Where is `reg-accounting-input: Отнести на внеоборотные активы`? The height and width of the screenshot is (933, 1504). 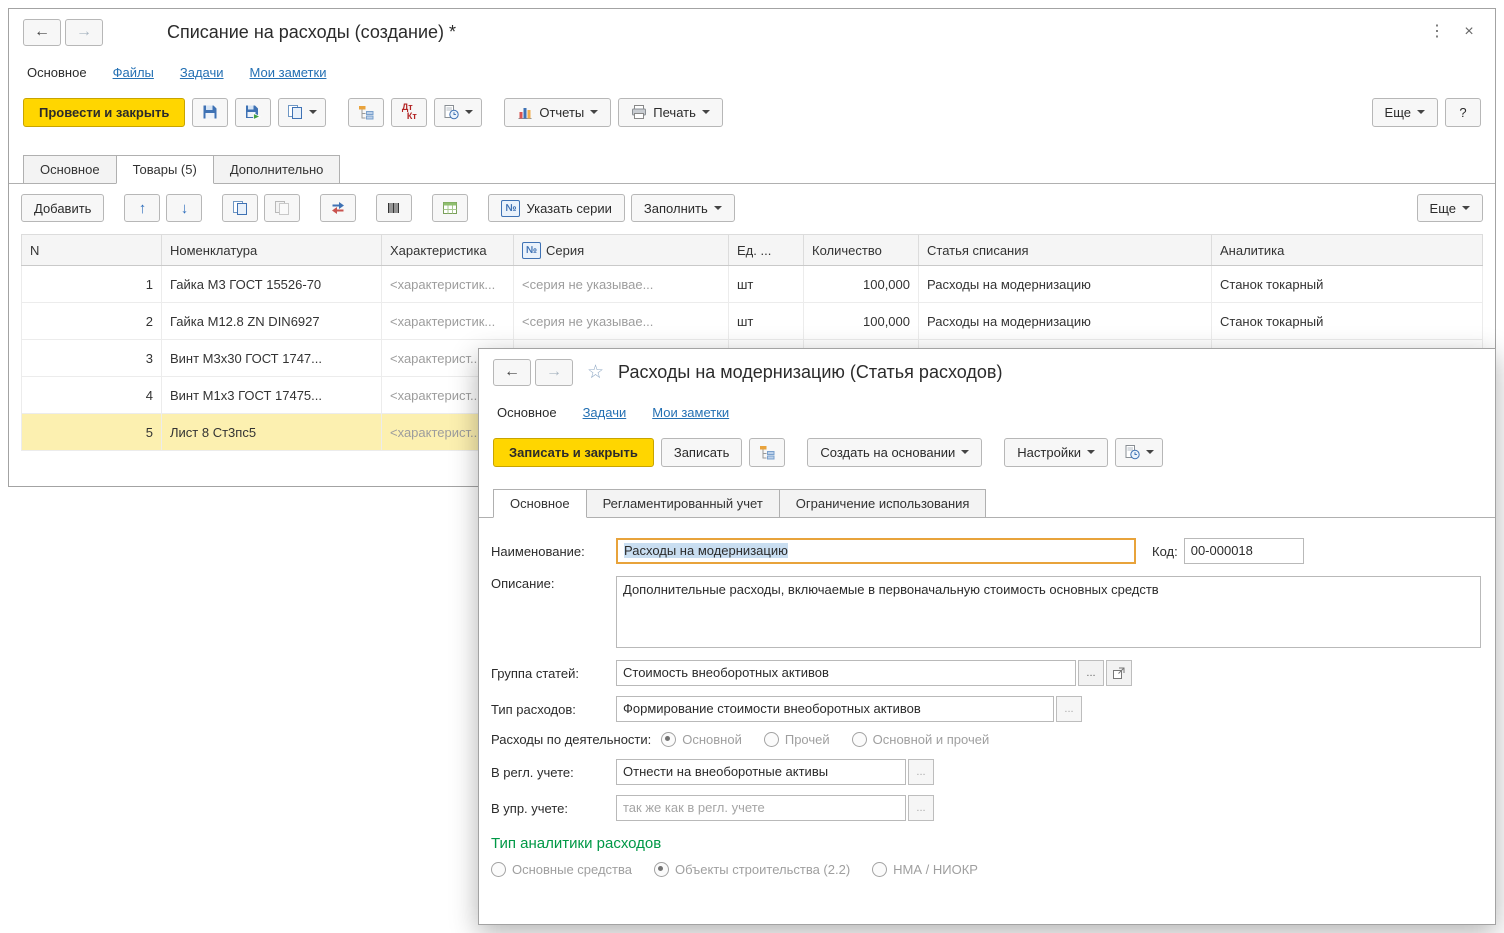 reg-accounting-input: Отнести на внеоборотные активы is located at coordinates (761, 772).